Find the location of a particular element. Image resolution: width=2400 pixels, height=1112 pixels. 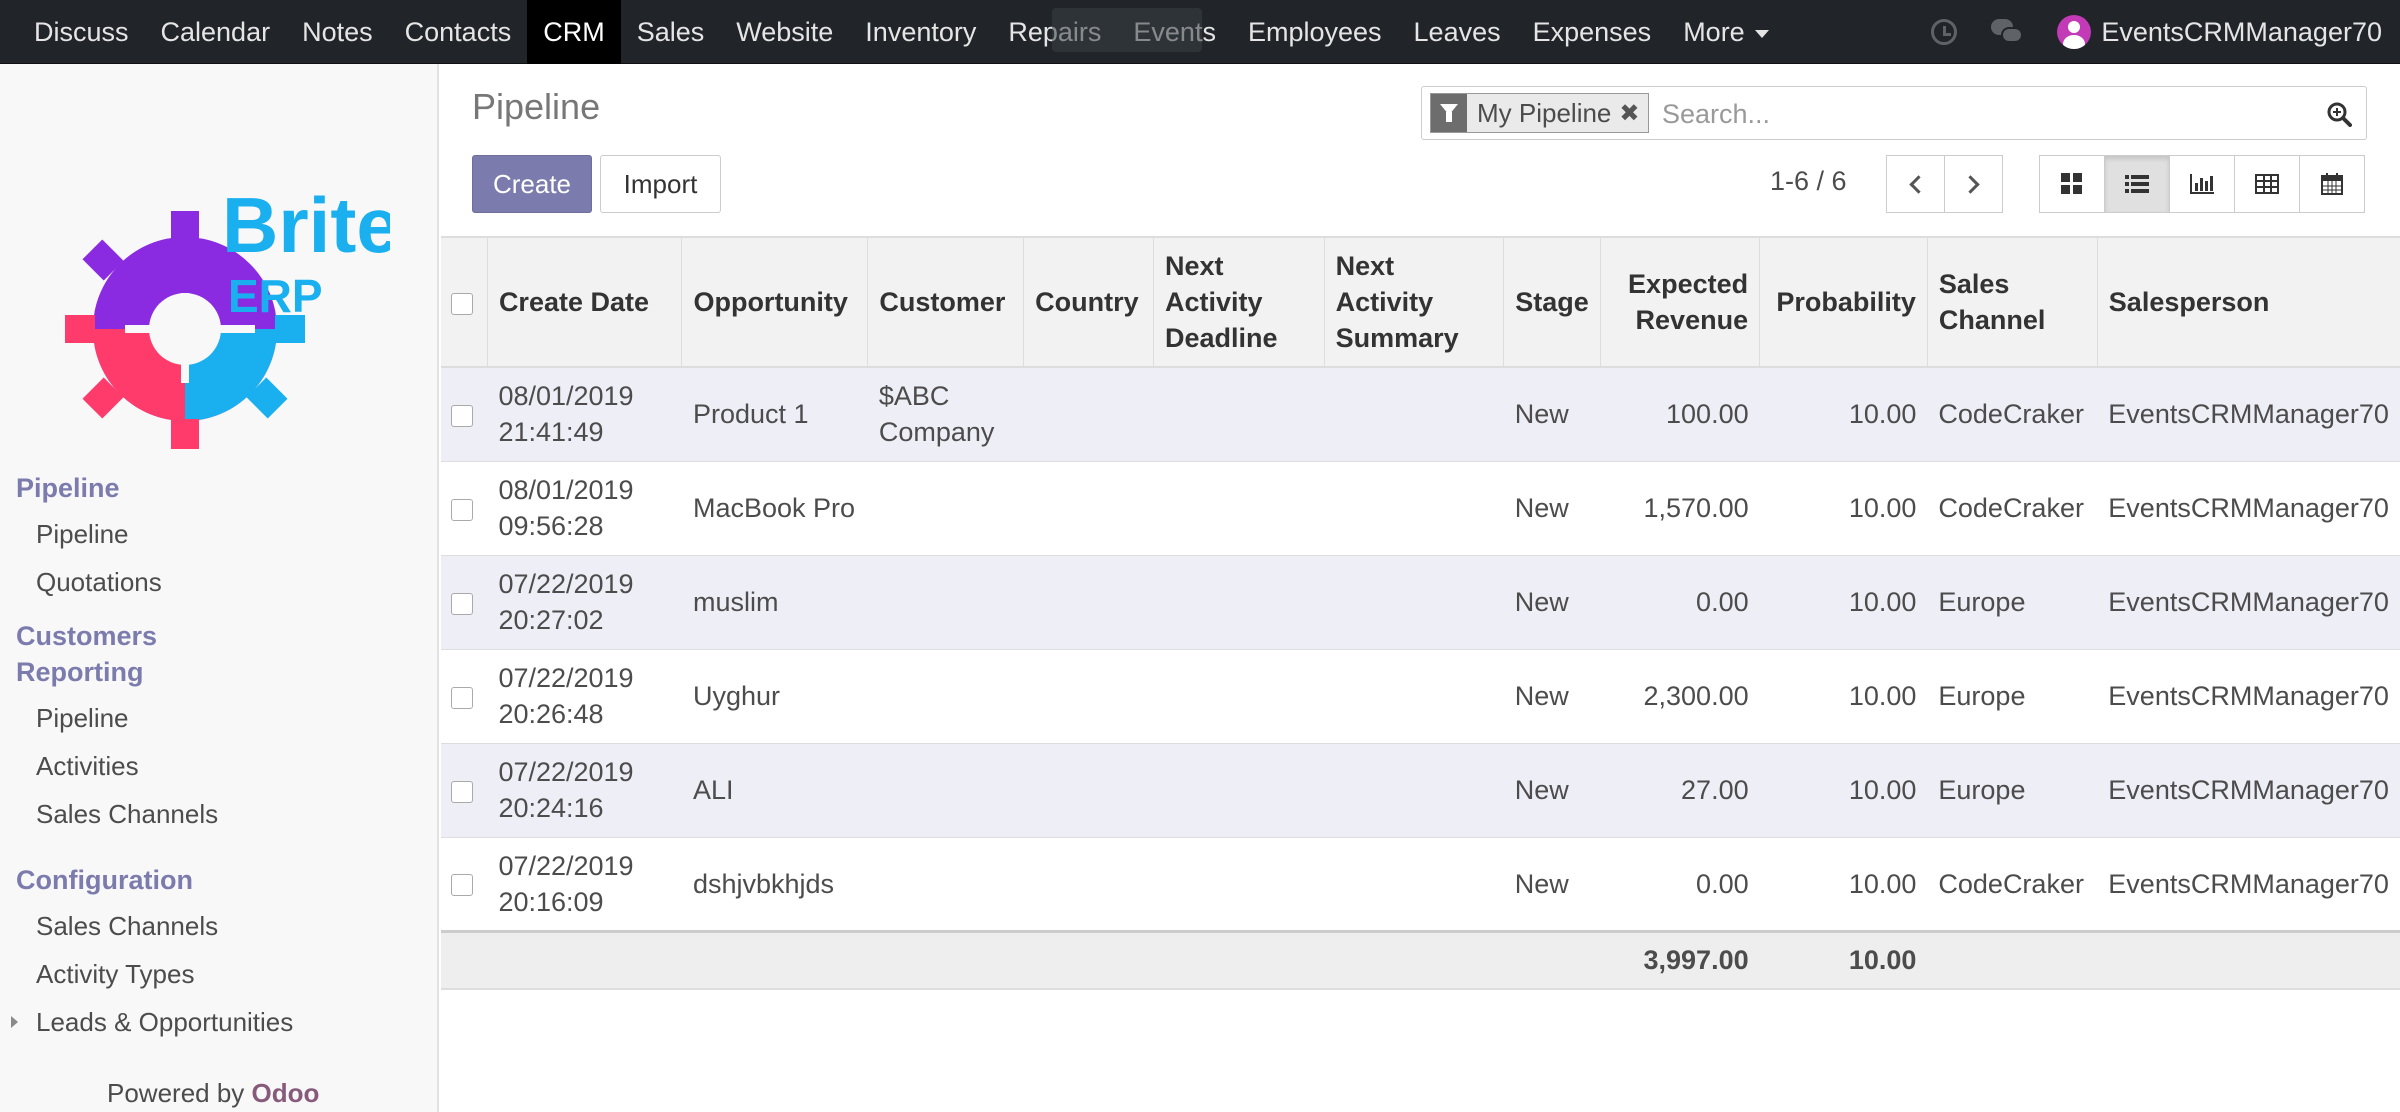

sidebar-section-configuration: Configuration is located at coordinates (104, 880).